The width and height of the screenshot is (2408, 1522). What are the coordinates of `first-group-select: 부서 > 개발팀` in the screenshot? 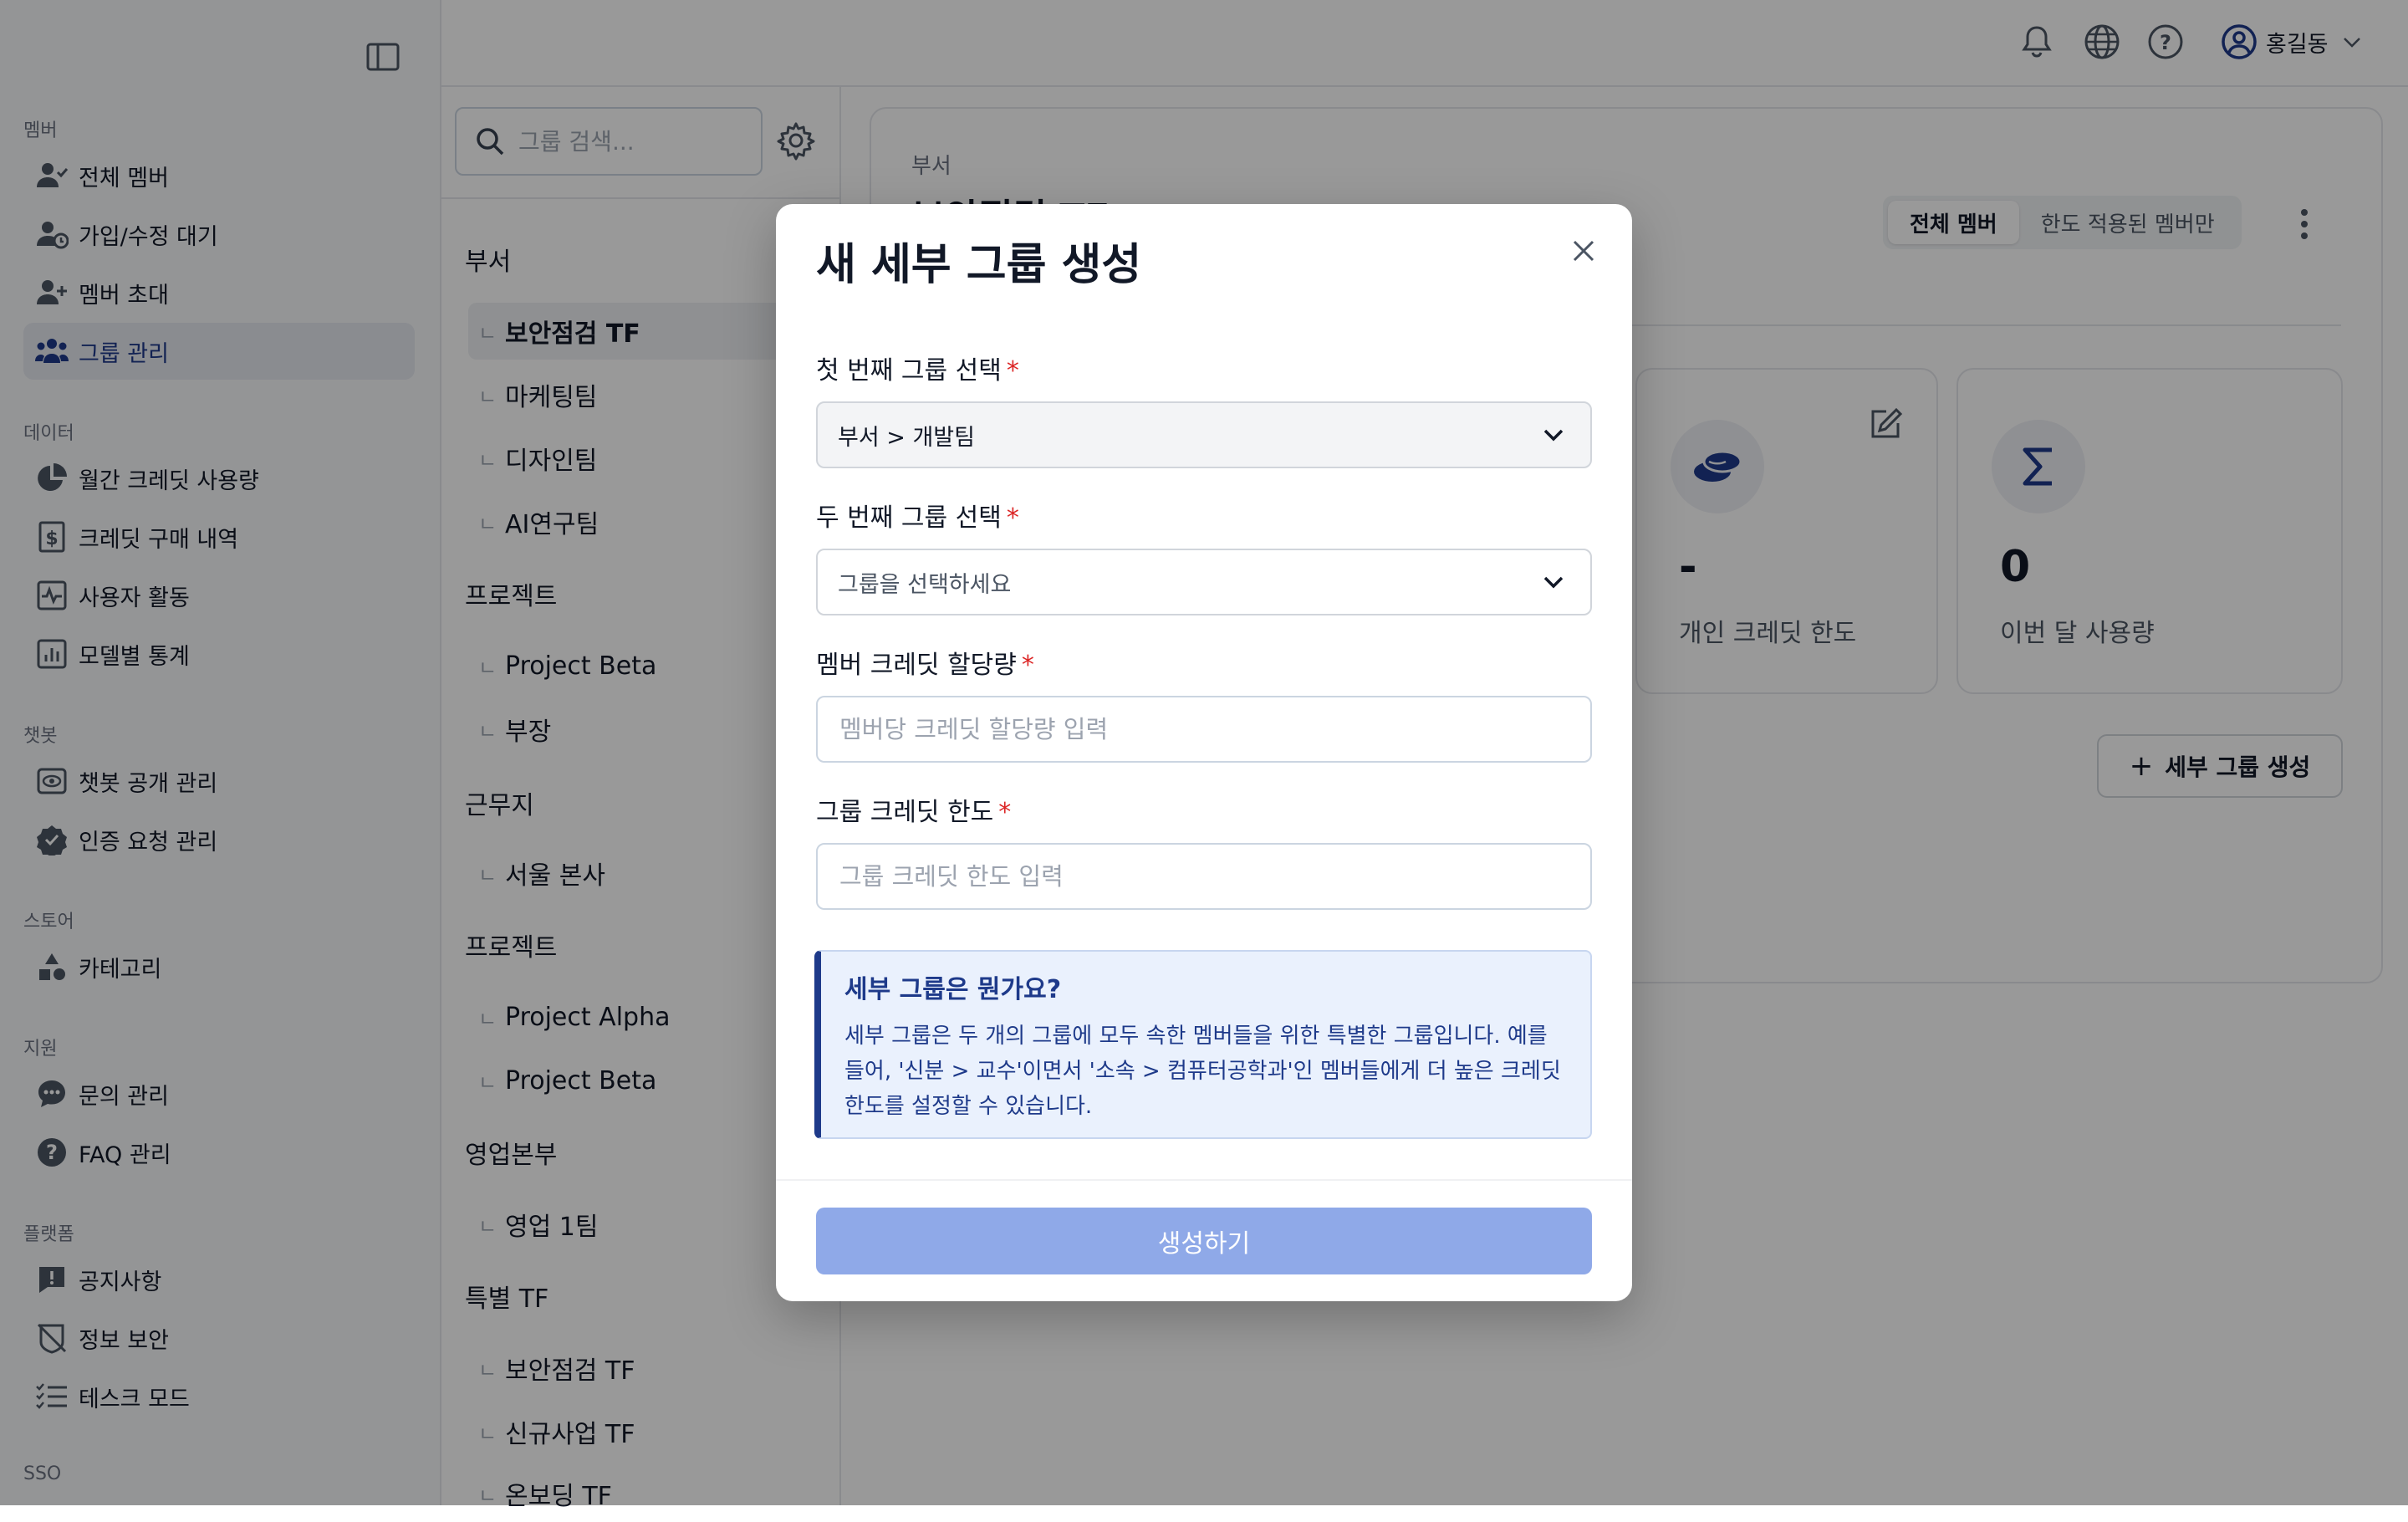 It's located at (1204, 434).